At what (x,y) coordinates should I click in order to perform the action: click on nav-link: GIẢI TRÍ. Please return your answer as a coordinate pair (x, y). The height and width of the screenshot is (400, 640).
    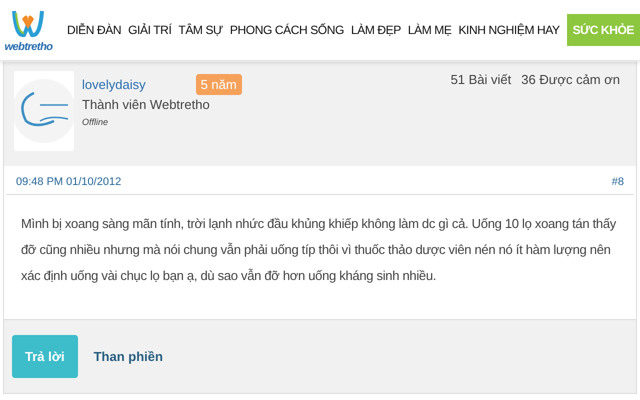
    Looking at the image, I should click on (150, 30).